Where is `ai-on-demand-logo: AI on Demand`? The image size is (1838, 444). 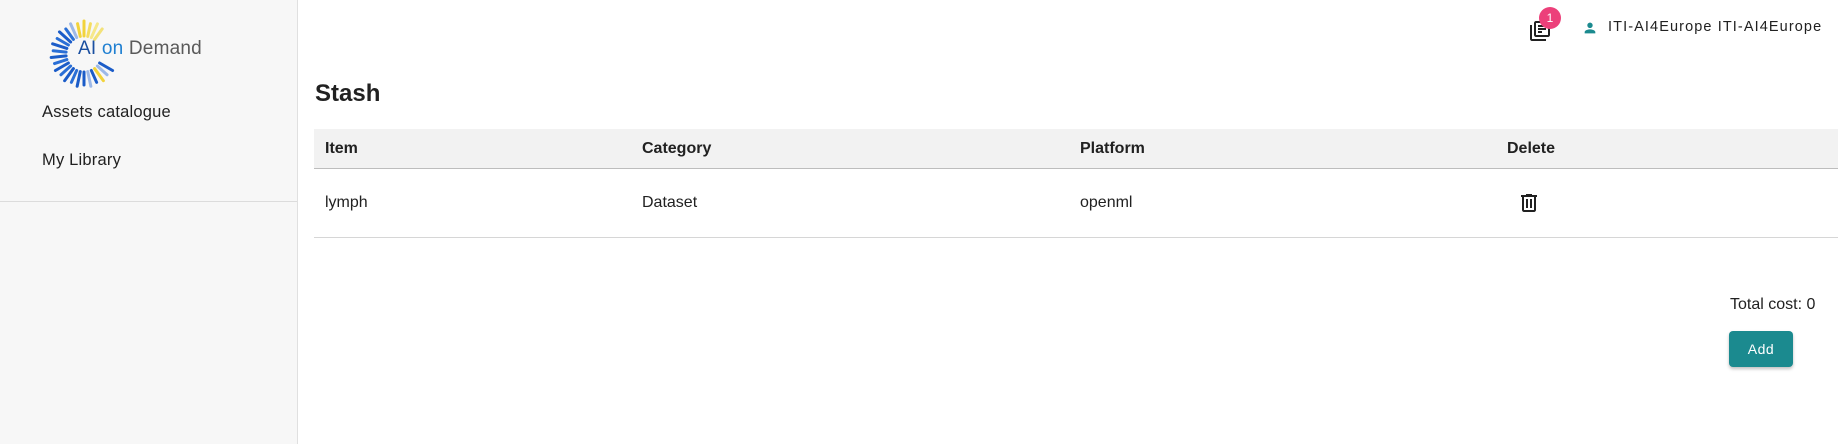 ai-on-demand-logo: AI on Demand is located at coordinates (128, 53).